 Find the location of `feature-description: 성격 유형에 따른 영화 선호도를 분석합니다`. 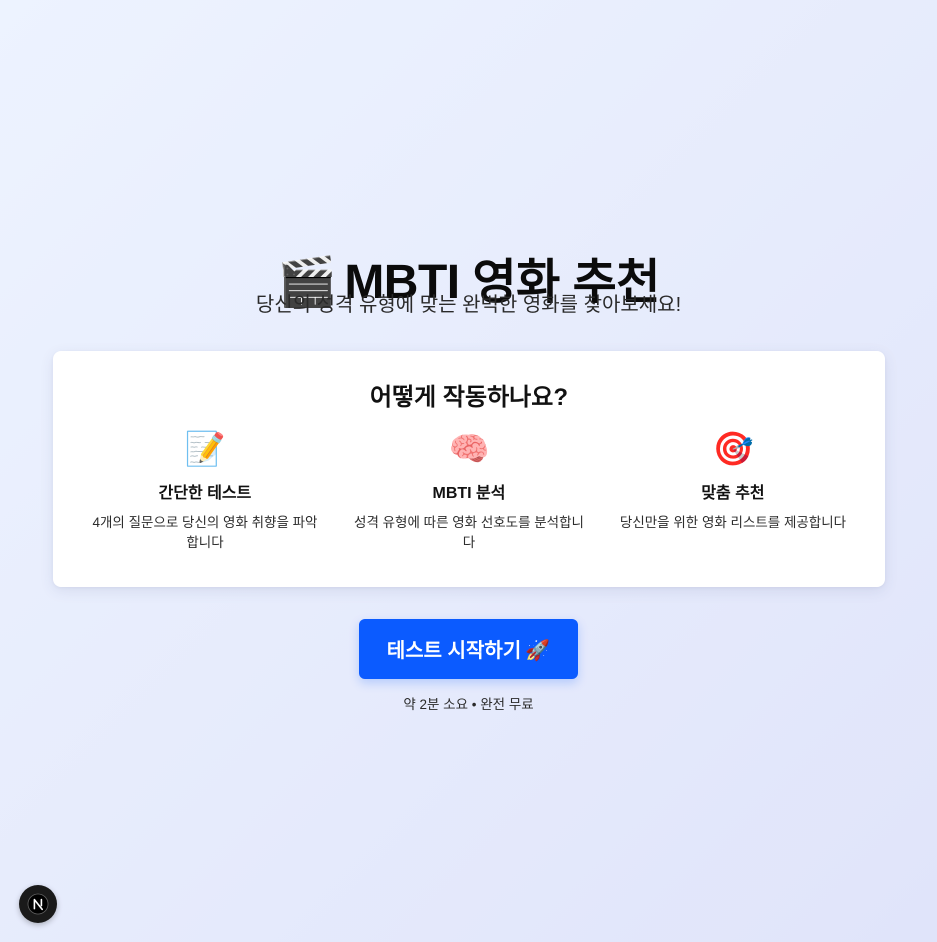

feature-description: 성격 유형에 따른 영화 선호도를 분석합니다 is located at coordinates (469, 532).